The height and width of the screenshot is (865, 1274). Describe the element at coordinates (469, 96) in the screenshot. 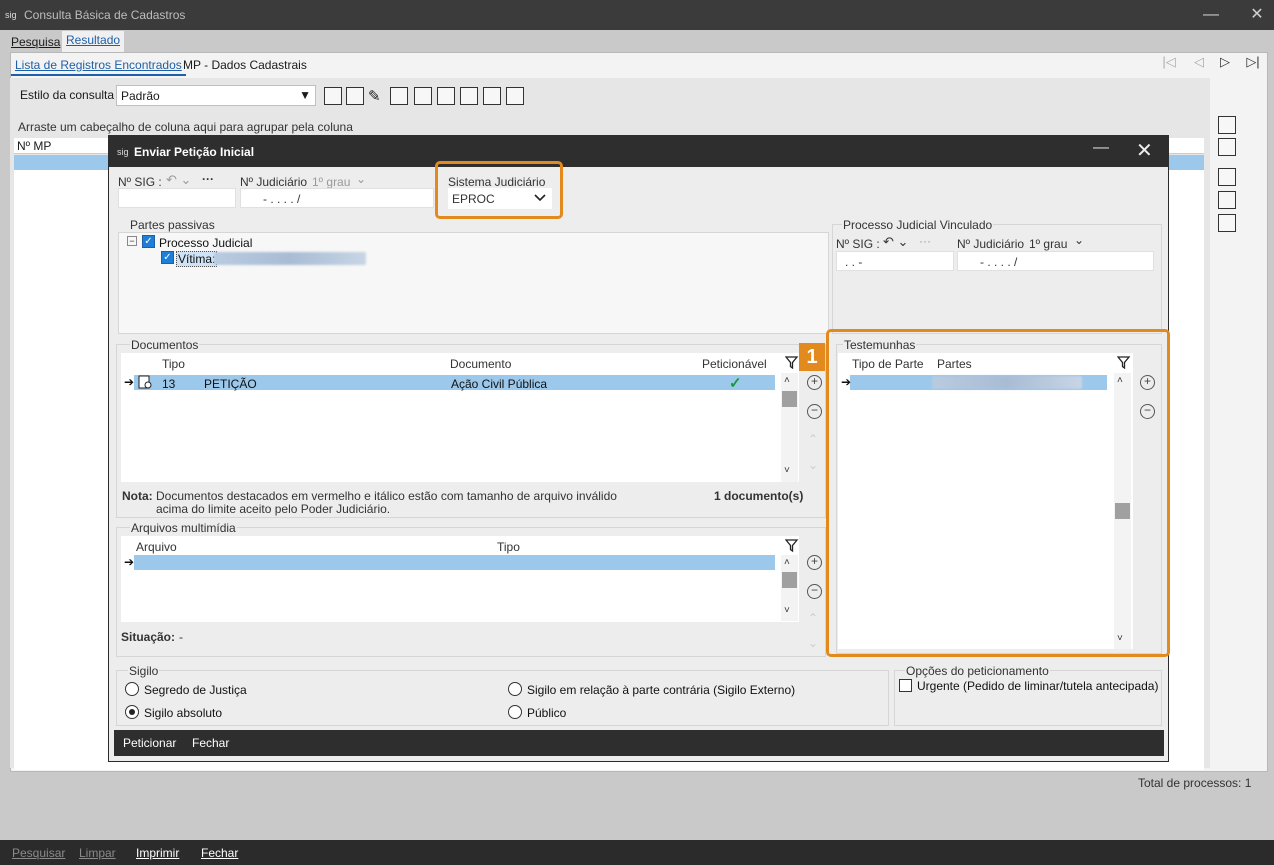

I see `tree-icon` at that location.